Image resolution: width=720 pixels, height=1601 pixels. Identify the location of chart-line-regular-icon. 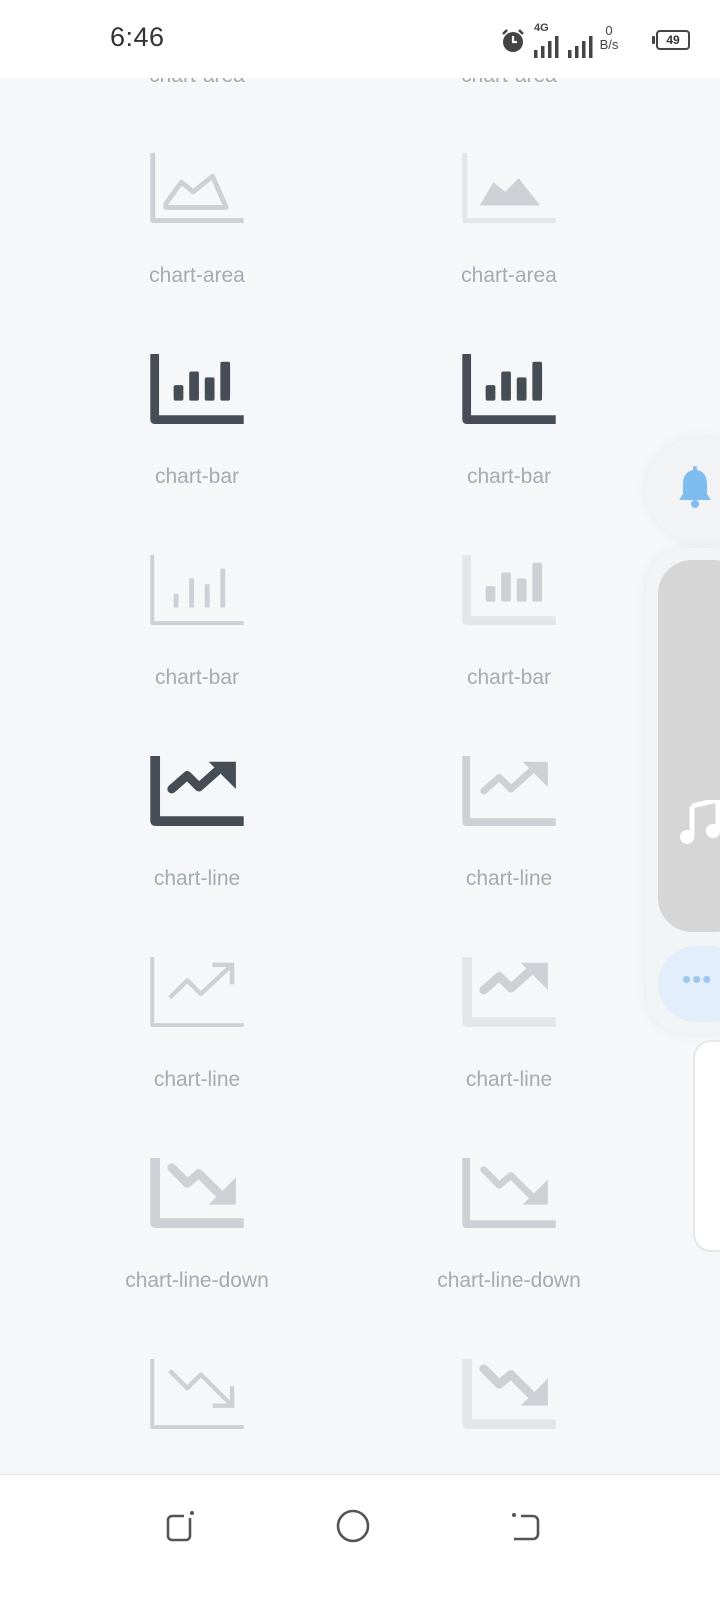
(509, 791).